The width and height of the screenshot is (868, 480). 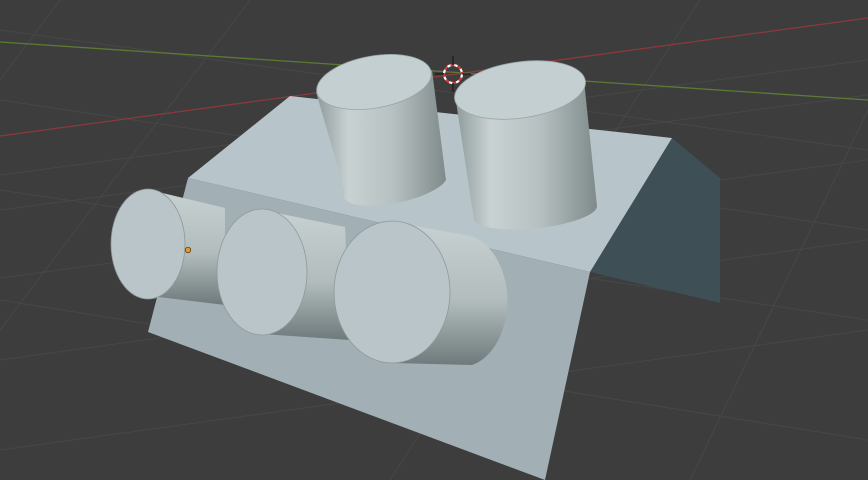 I want to click on vertical-cylinder-right, so click(x=524, y=141).